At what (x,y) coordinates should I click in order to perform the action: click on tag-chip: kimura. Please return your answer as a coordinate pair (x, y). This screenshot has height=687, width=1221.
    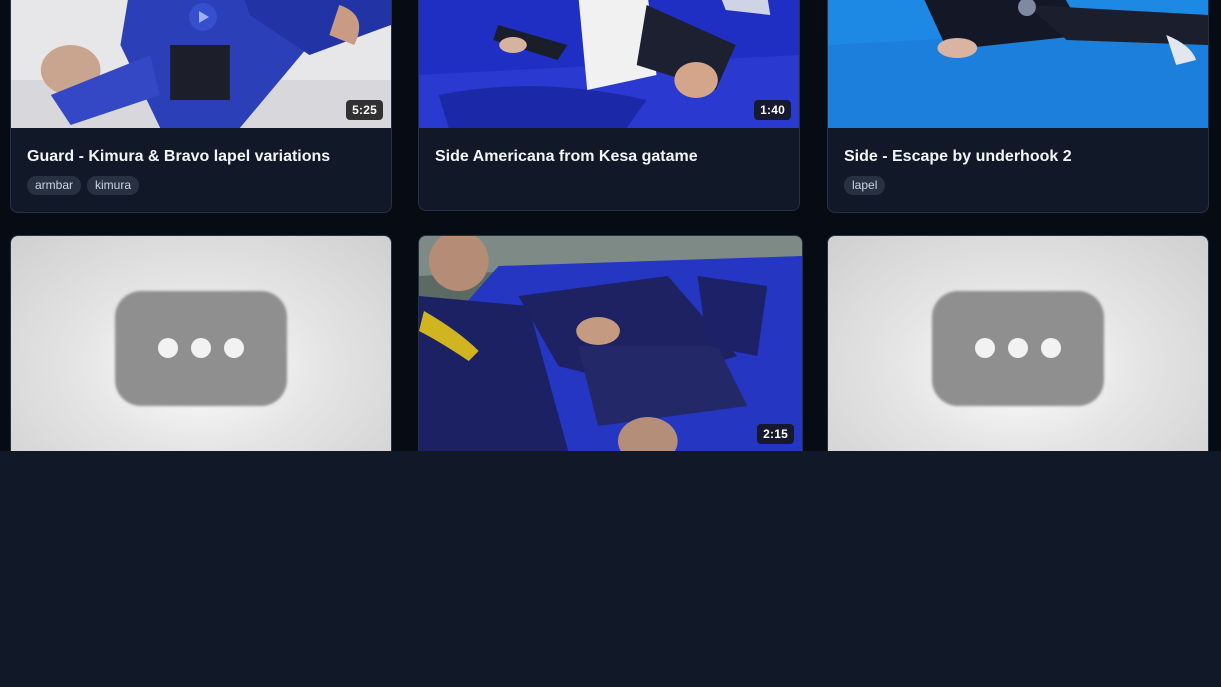
    Looking at the image, I should click on (113, 185).